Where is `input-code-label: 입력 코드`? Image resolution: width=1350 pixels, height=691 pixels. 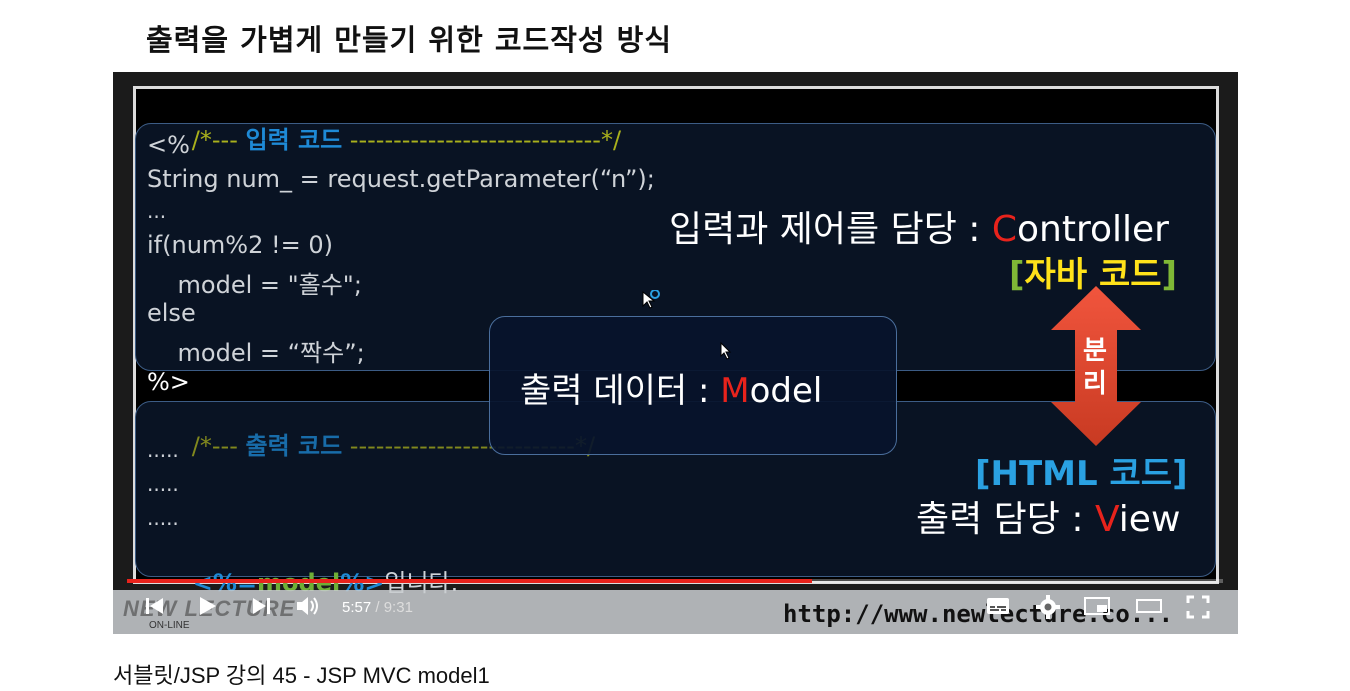 input-code-label: 입력 코드 is located at coordinates (294, 140).